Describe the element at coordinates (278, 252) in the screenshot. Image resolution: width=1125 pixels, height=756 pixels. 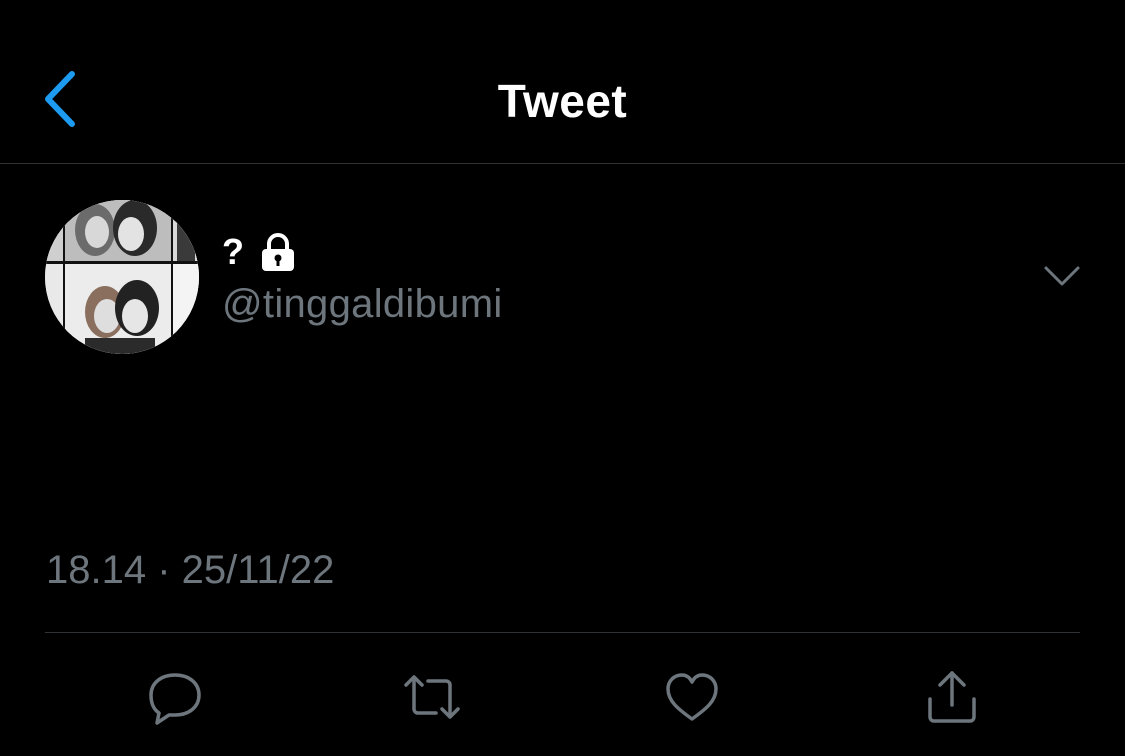
I see `lock-icon` at that location.